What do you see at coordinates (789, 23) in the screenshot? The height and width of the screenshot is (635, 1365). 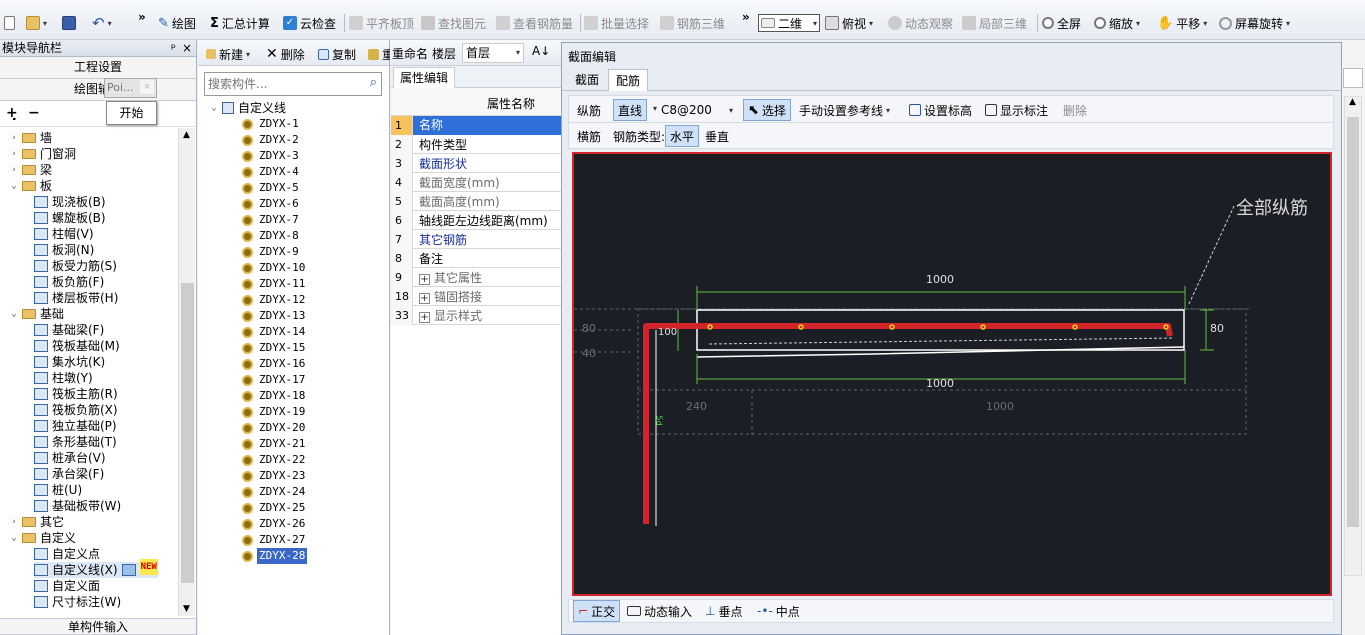 I see `view-mode-select: 二维 ▾` at bounding box center [789, 23].